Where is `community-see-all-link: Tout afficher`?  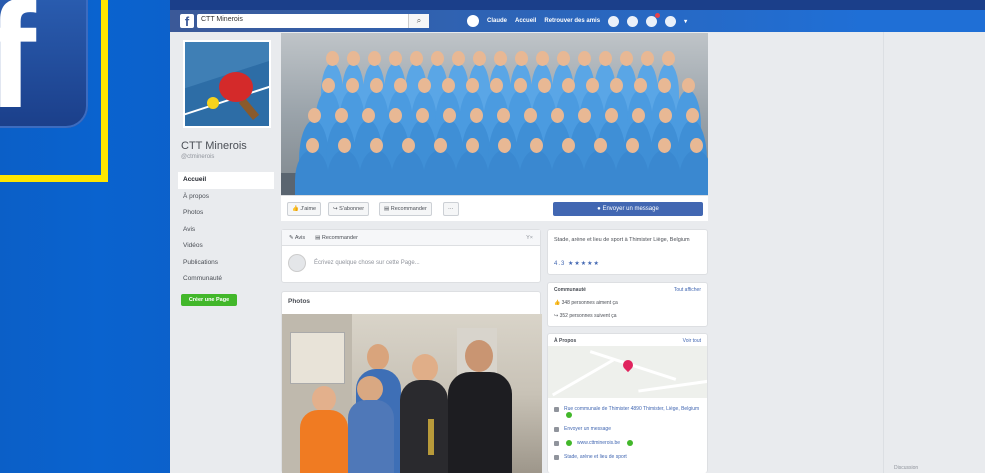
community-see-all-link: Tout afficher is located at coordinates (687, 290).